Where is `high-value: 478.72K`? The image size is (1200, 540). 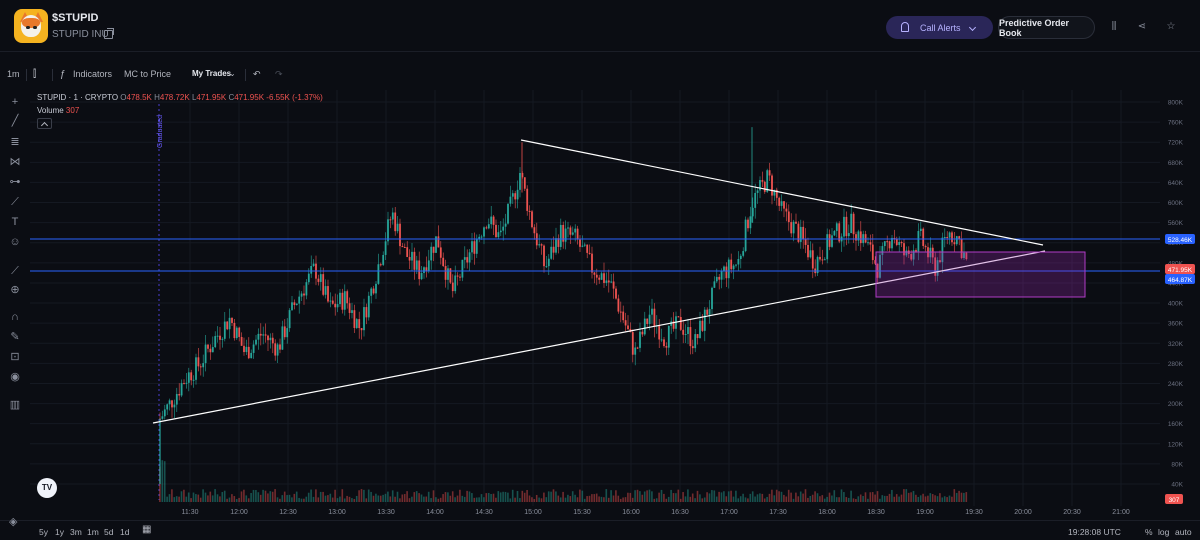 high-value: 478.72K is located at coordinates (174, 97).